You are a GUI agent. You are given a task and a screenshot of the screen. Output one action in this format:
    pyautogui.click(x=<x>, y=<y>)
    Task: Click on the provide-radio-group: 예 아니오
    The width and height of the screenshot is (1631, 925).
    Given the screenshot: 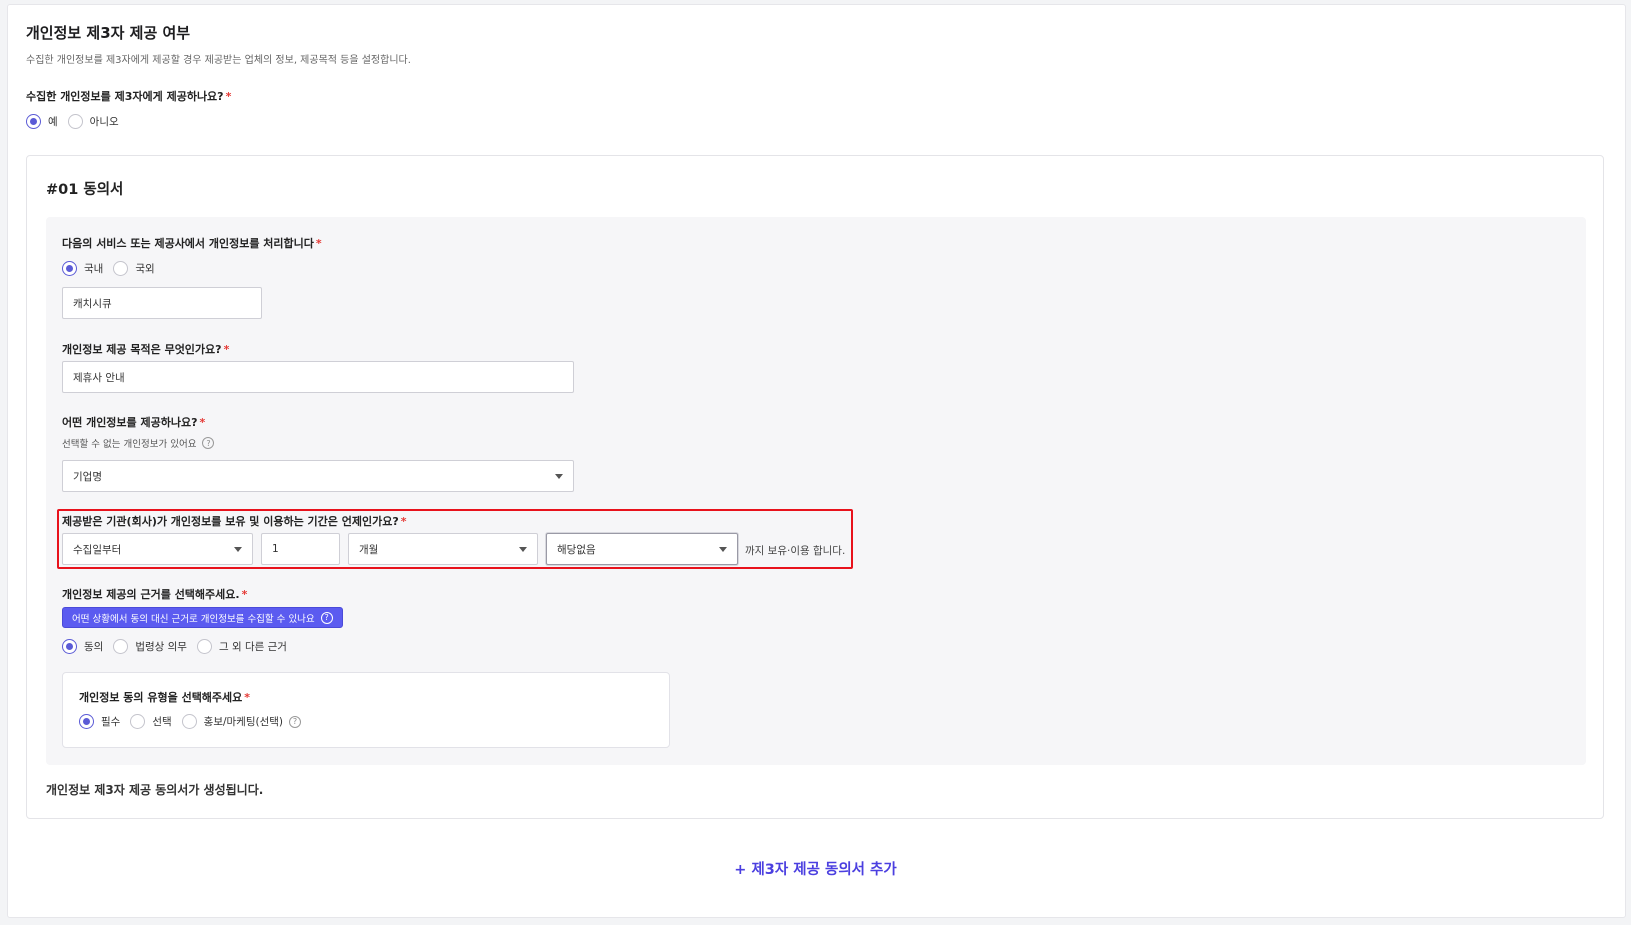 What is the action you would take?
    pyautogui.click(x=77, y=121)
    